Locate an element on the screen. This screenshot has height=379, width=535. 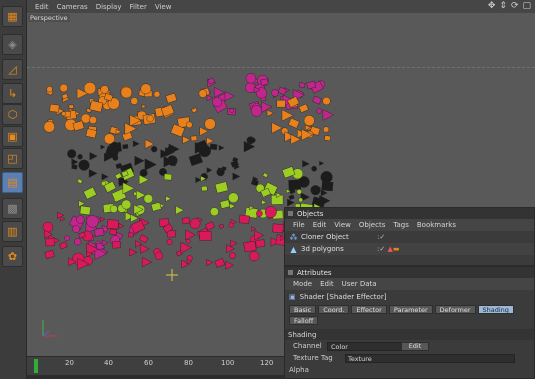
menu-edit: Edit is located at coordinates (42, 7).